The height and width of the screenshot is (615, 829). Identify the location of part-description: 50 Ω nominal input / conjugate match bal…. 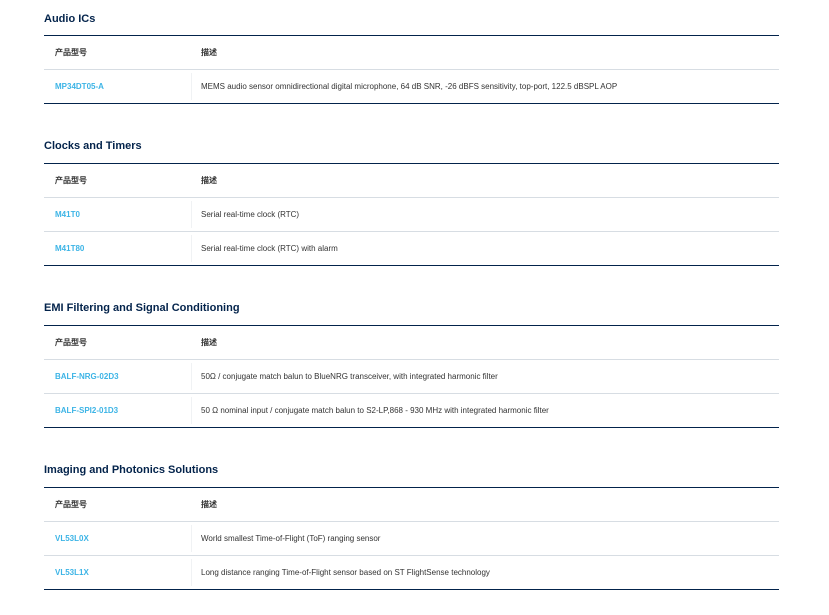
(375, 410).